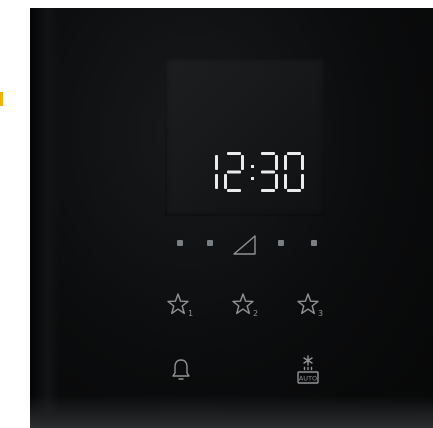 This screenshot has height=428, width=433. I want to click on panel-bottom-bevel, so click(231, 411).